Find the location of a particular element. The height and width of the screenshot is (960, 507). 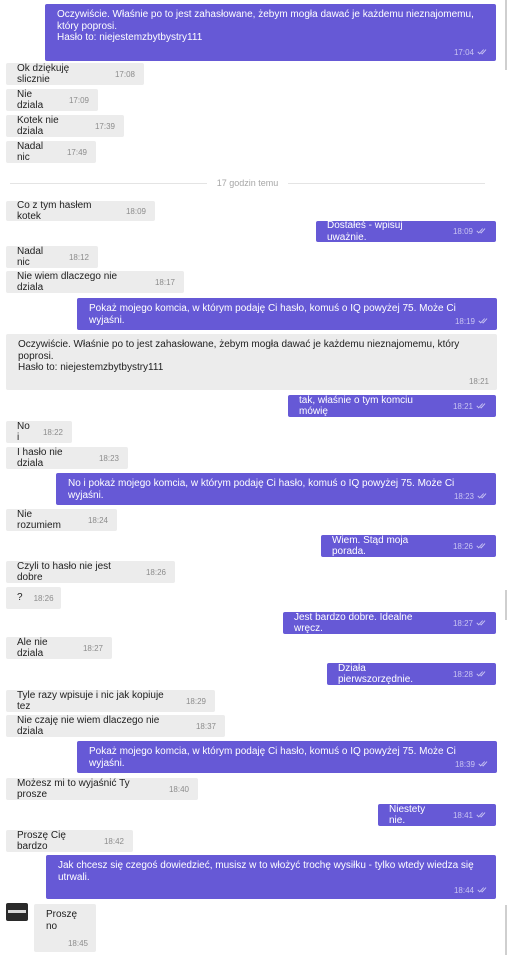

message-text: Nie dziala is located at coordinates (30, 100).